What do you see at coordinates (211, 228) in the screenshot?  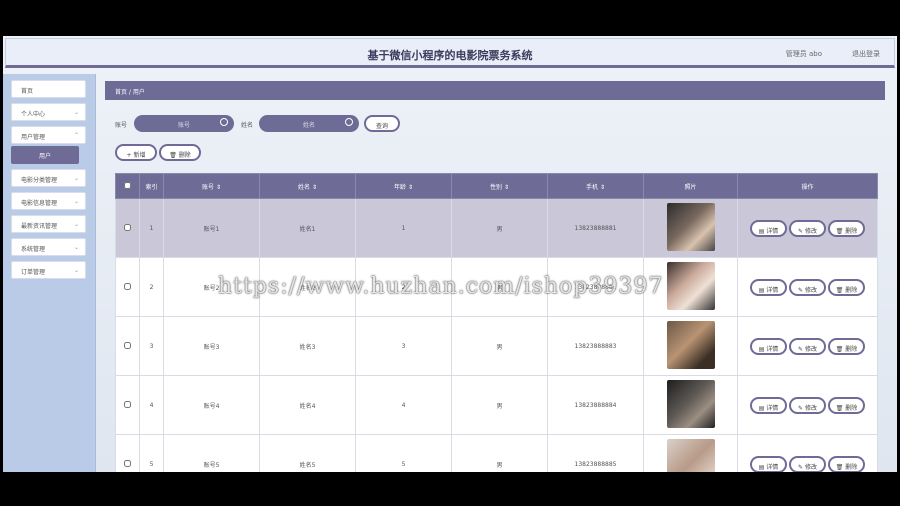 I see `cell-account: 账号1` at bounding box center [211, 228].